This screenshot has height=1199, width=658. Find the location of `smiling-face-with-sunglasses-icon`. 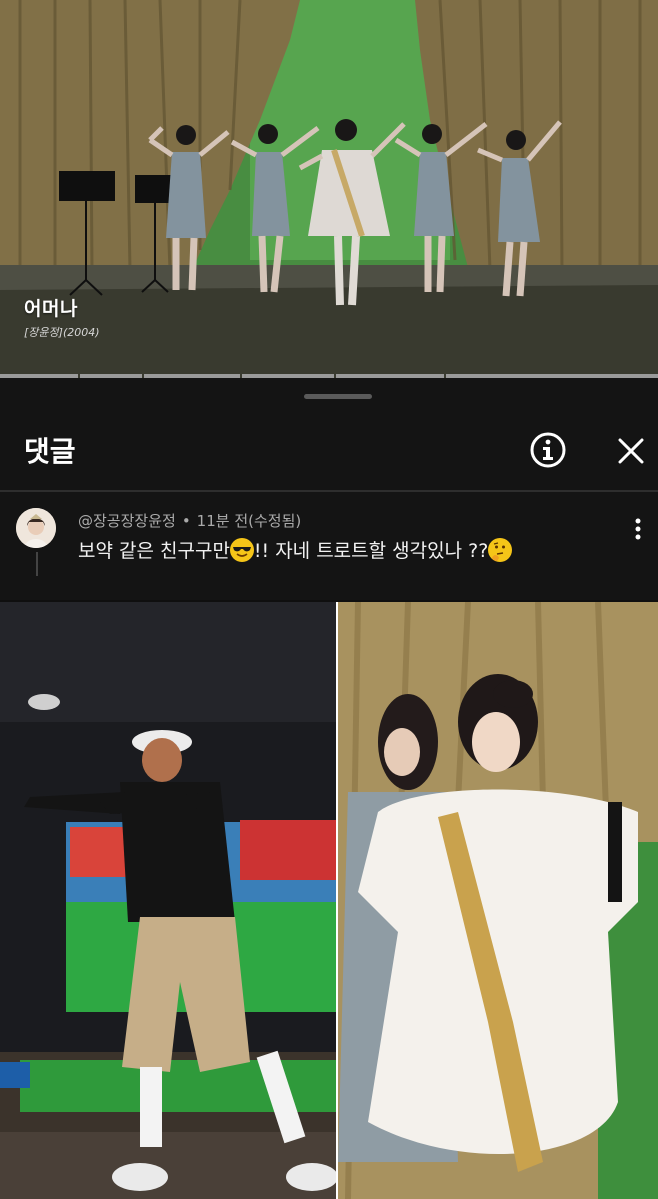

smiling-face-with-sunglasses-icon is located at coordinates (241, 550).